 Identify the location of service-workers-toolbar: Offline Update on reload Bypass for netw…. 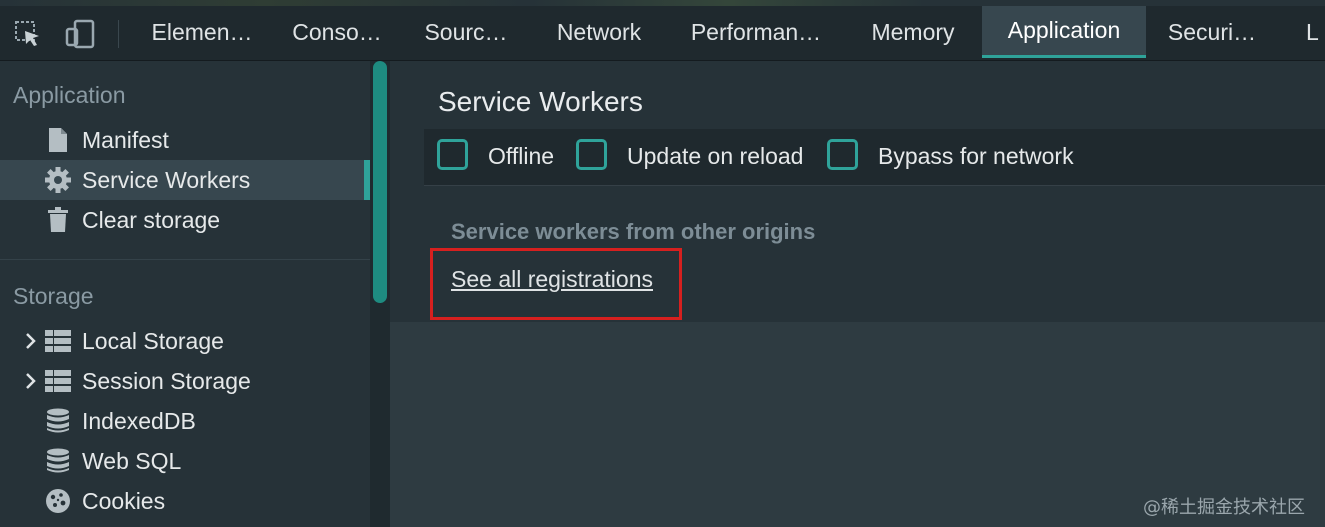
(874, 157).